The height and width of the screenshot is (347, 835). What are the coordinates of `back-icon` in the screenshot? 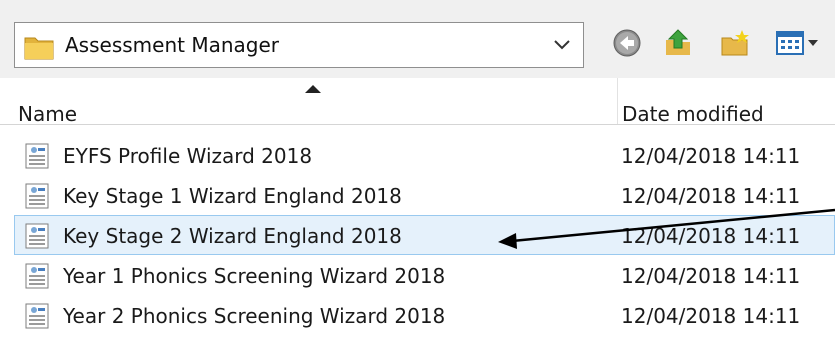 It's located at (627, 43).